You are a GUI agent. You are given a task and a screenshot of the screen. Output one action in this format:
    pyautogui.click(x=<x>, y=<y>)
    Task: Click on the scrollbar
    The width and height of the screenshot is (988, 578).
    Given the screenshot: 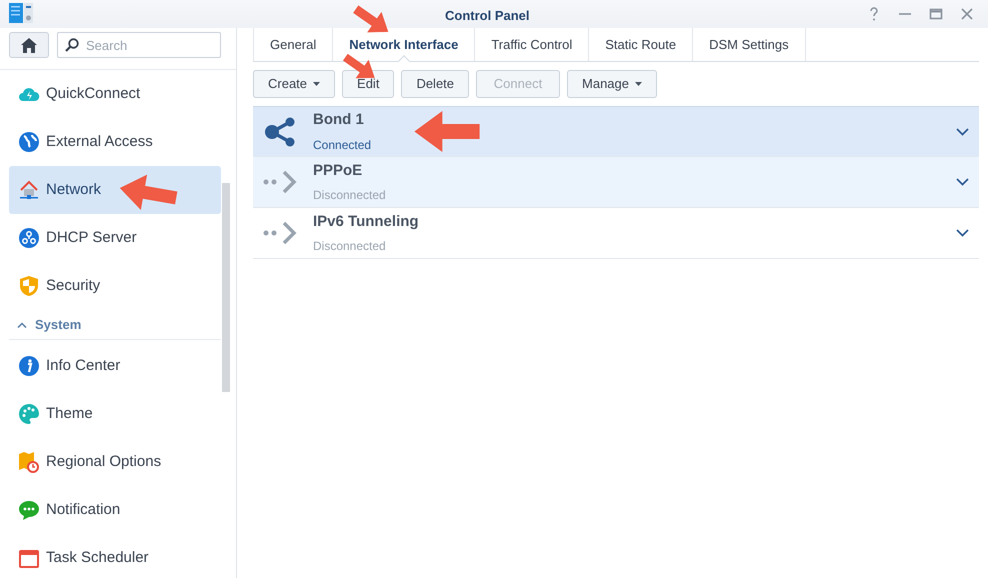 What is the action you would take?
    pyautogui.click(x=226, y=287)
    